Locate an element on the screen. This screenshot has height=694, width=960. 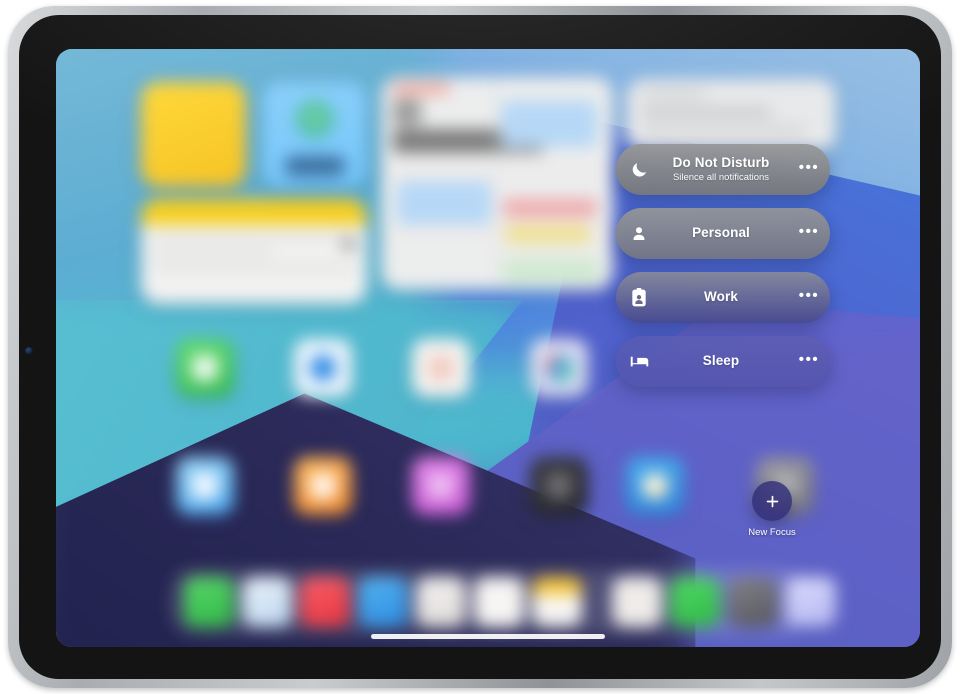
focus-item-labels: Do Not Disturb Silence all notifications is located at coordinates (725, 169).